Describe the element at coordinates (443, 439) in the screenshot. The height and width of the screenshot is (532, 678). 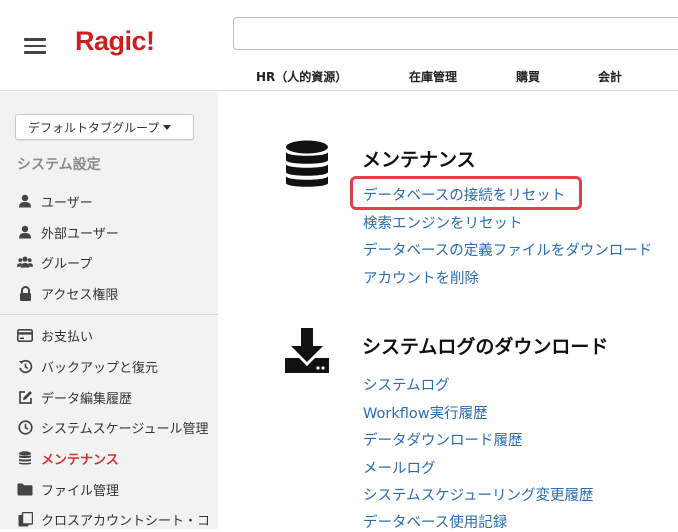
I see `data-download-history-link: データダウンロード履歴` at that location.